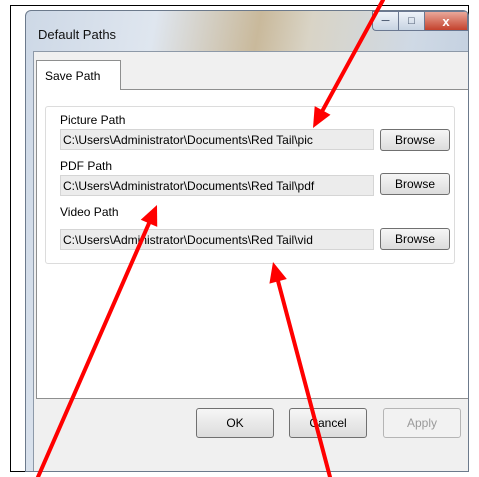 The width and height of the screenshot is (479, 477). What do you see at coordinates (77, 34) in the screenshot?
I see `window-title: Default Paths` at bounding box center [77, 34].